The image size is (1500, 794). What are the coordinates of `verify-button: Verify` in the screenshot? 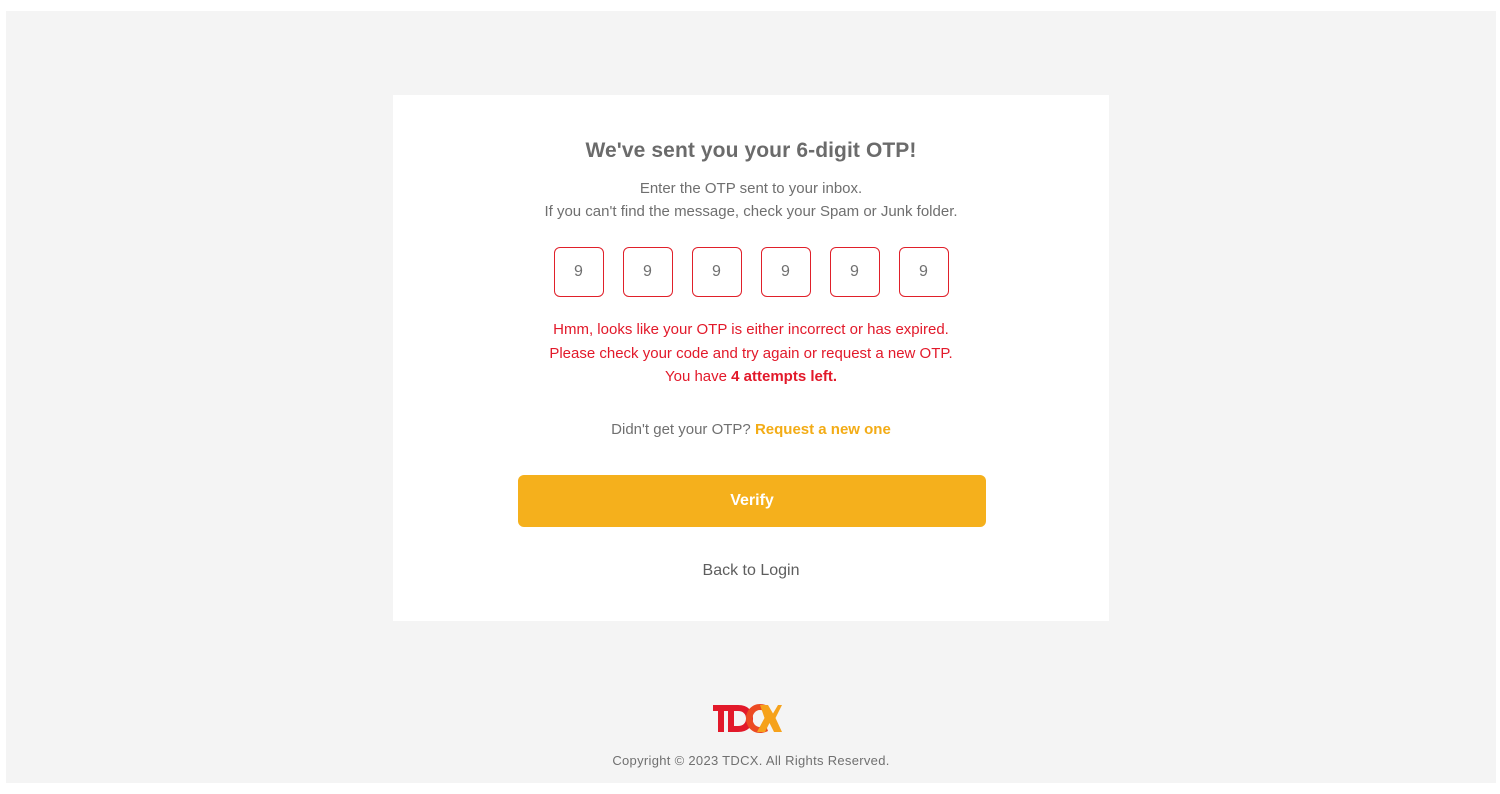 It's located at (752, 501).